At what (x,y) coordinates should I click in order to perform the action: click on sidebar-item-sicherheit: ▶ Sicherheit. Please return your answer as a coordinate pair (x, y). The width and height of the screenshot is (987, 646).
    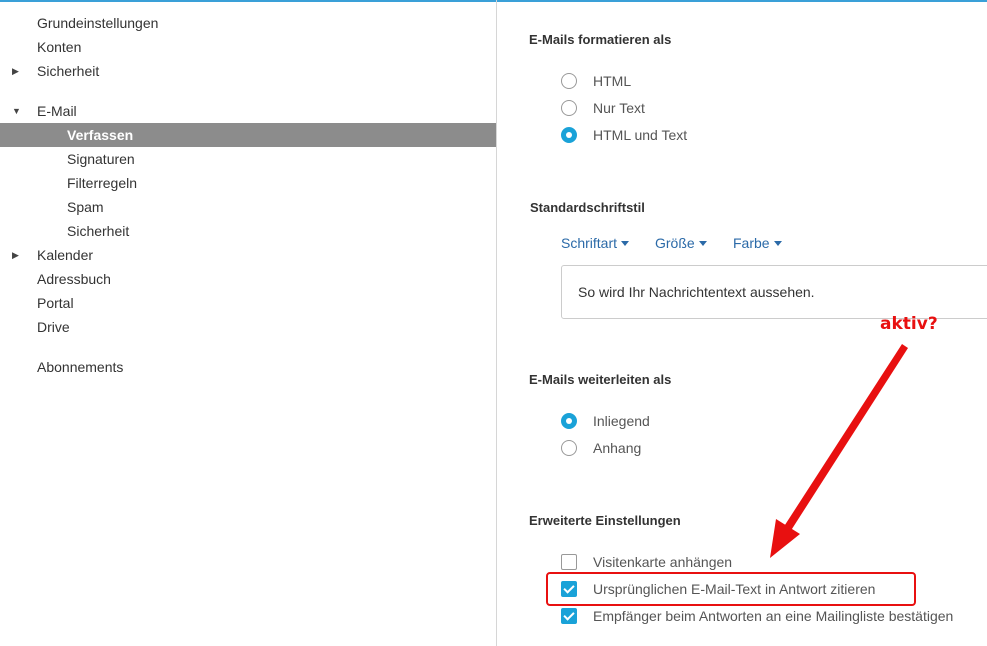
    Looking at the image, I should click on (248, 71).